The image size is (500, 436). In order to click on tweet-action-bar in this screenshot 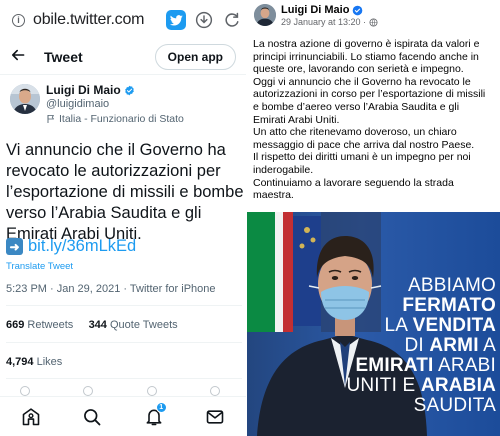, I will do `click(120, 391)`.